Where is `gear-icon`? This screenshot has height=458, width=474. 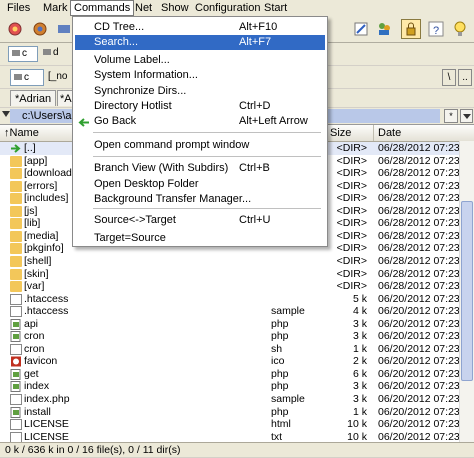 gear-icon is located at coordinates (40, 29).